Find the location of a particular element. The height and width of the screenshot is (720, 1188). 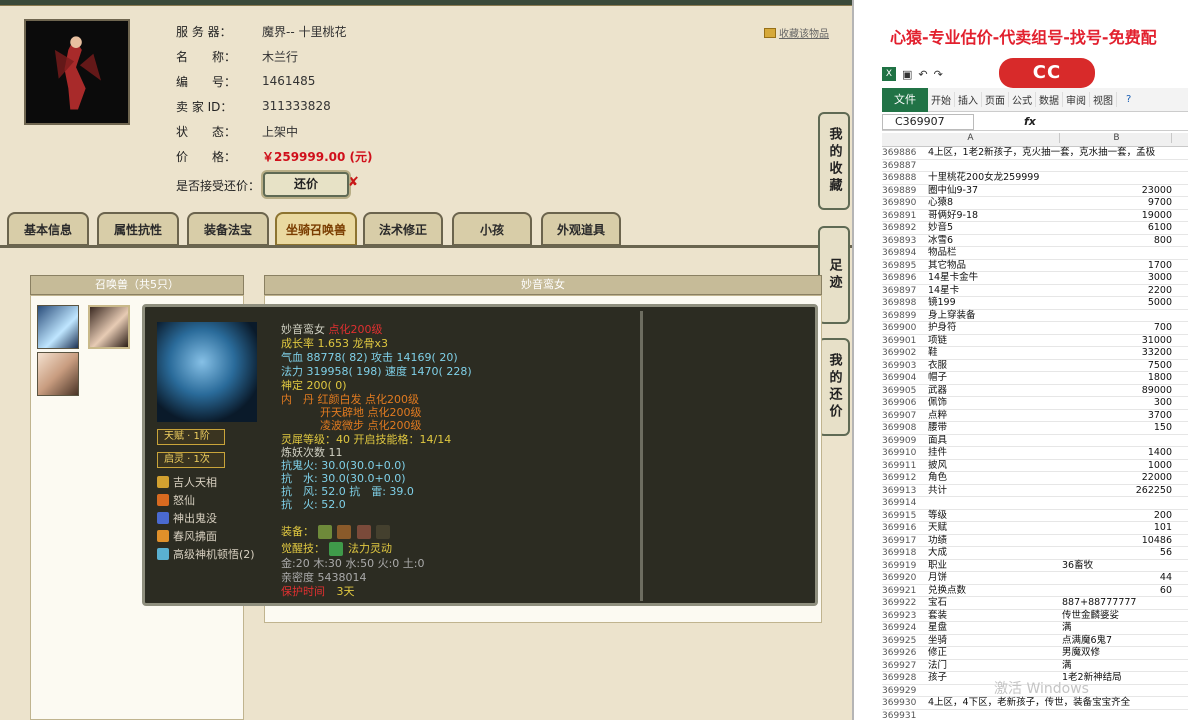

cell-b: 887+88777777 is located at coordinates (1117, 603).